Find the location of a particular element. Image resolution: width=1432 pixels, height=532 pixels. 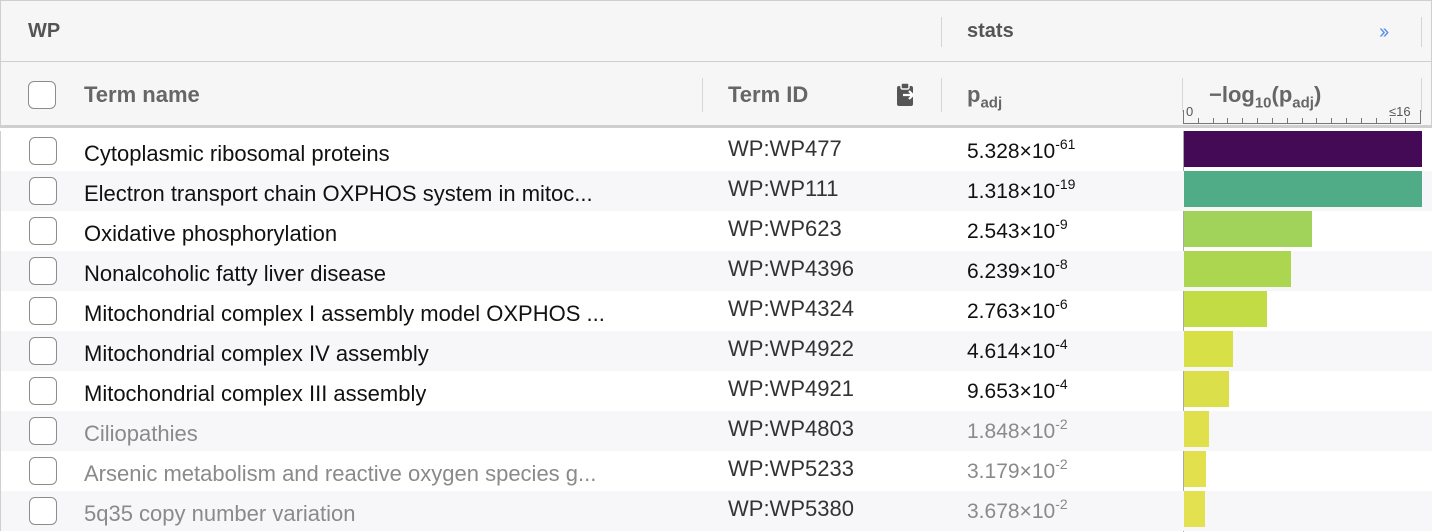

source-title: WP is located at coordinates (44, 31).